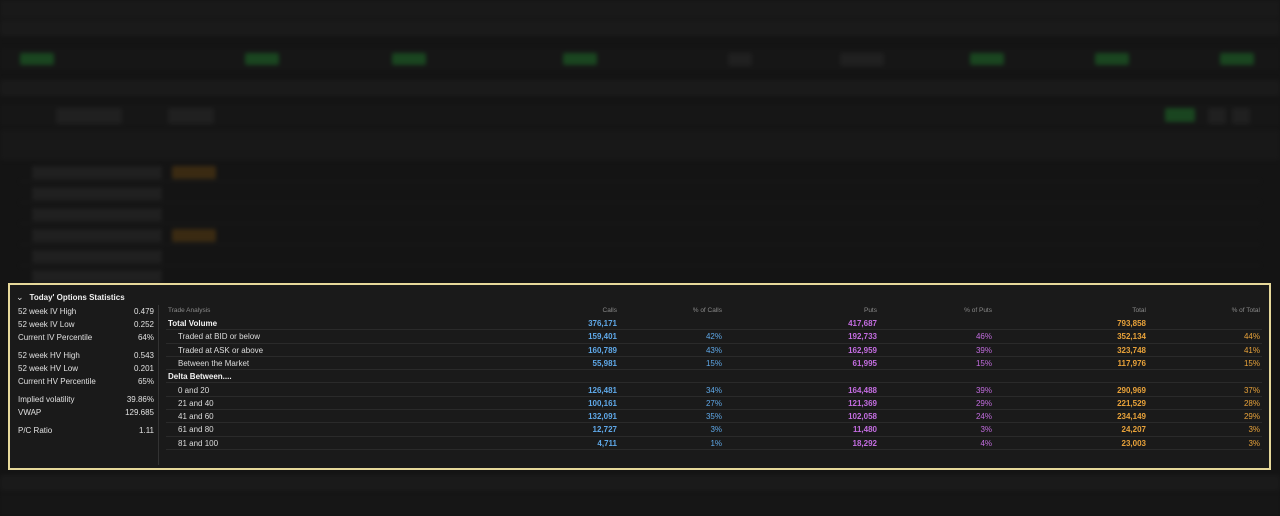  Describe the element at coordinates (143, 311) in the screenshot. I see `stat-value: 0.479` at that location.